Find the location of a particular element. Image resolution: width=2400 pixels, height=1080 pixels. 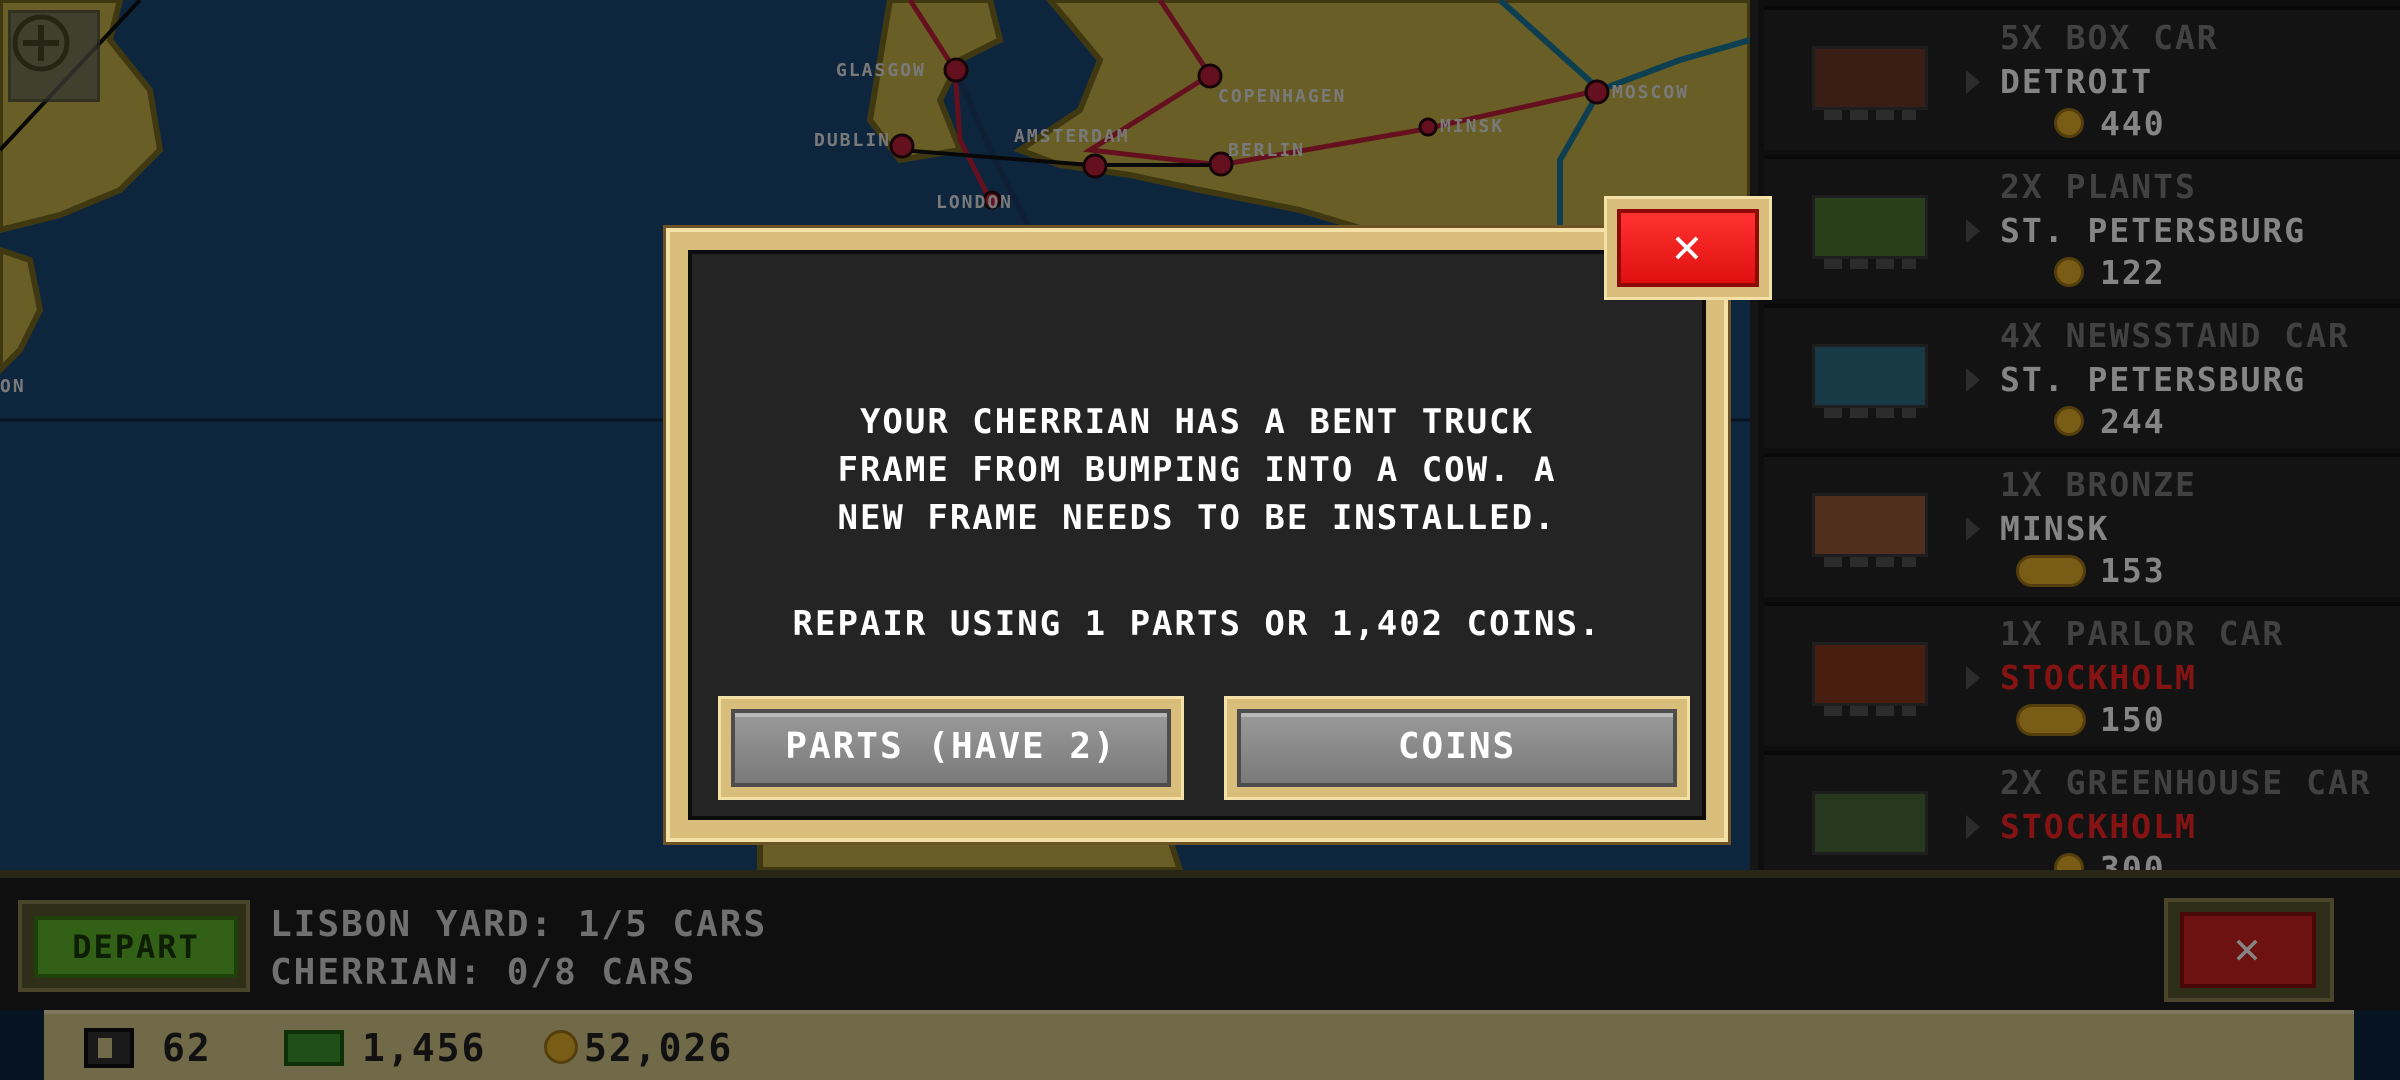

train-capacity-text: CHERRIAN: 0/8 CARS is located at coordinates (483, 972).